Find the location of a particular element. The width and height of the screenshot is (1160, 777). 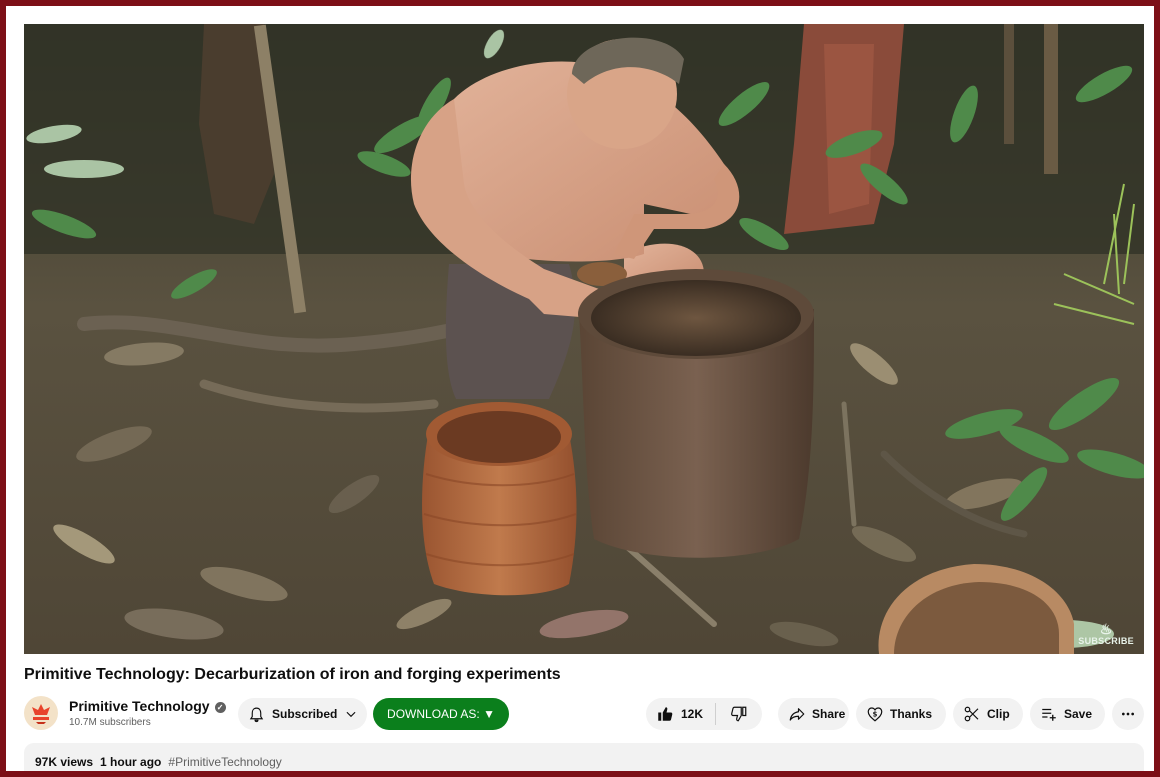

subscribe-watermark: ♨ SUBSCRIBE is located at coordinates (1106, 634).